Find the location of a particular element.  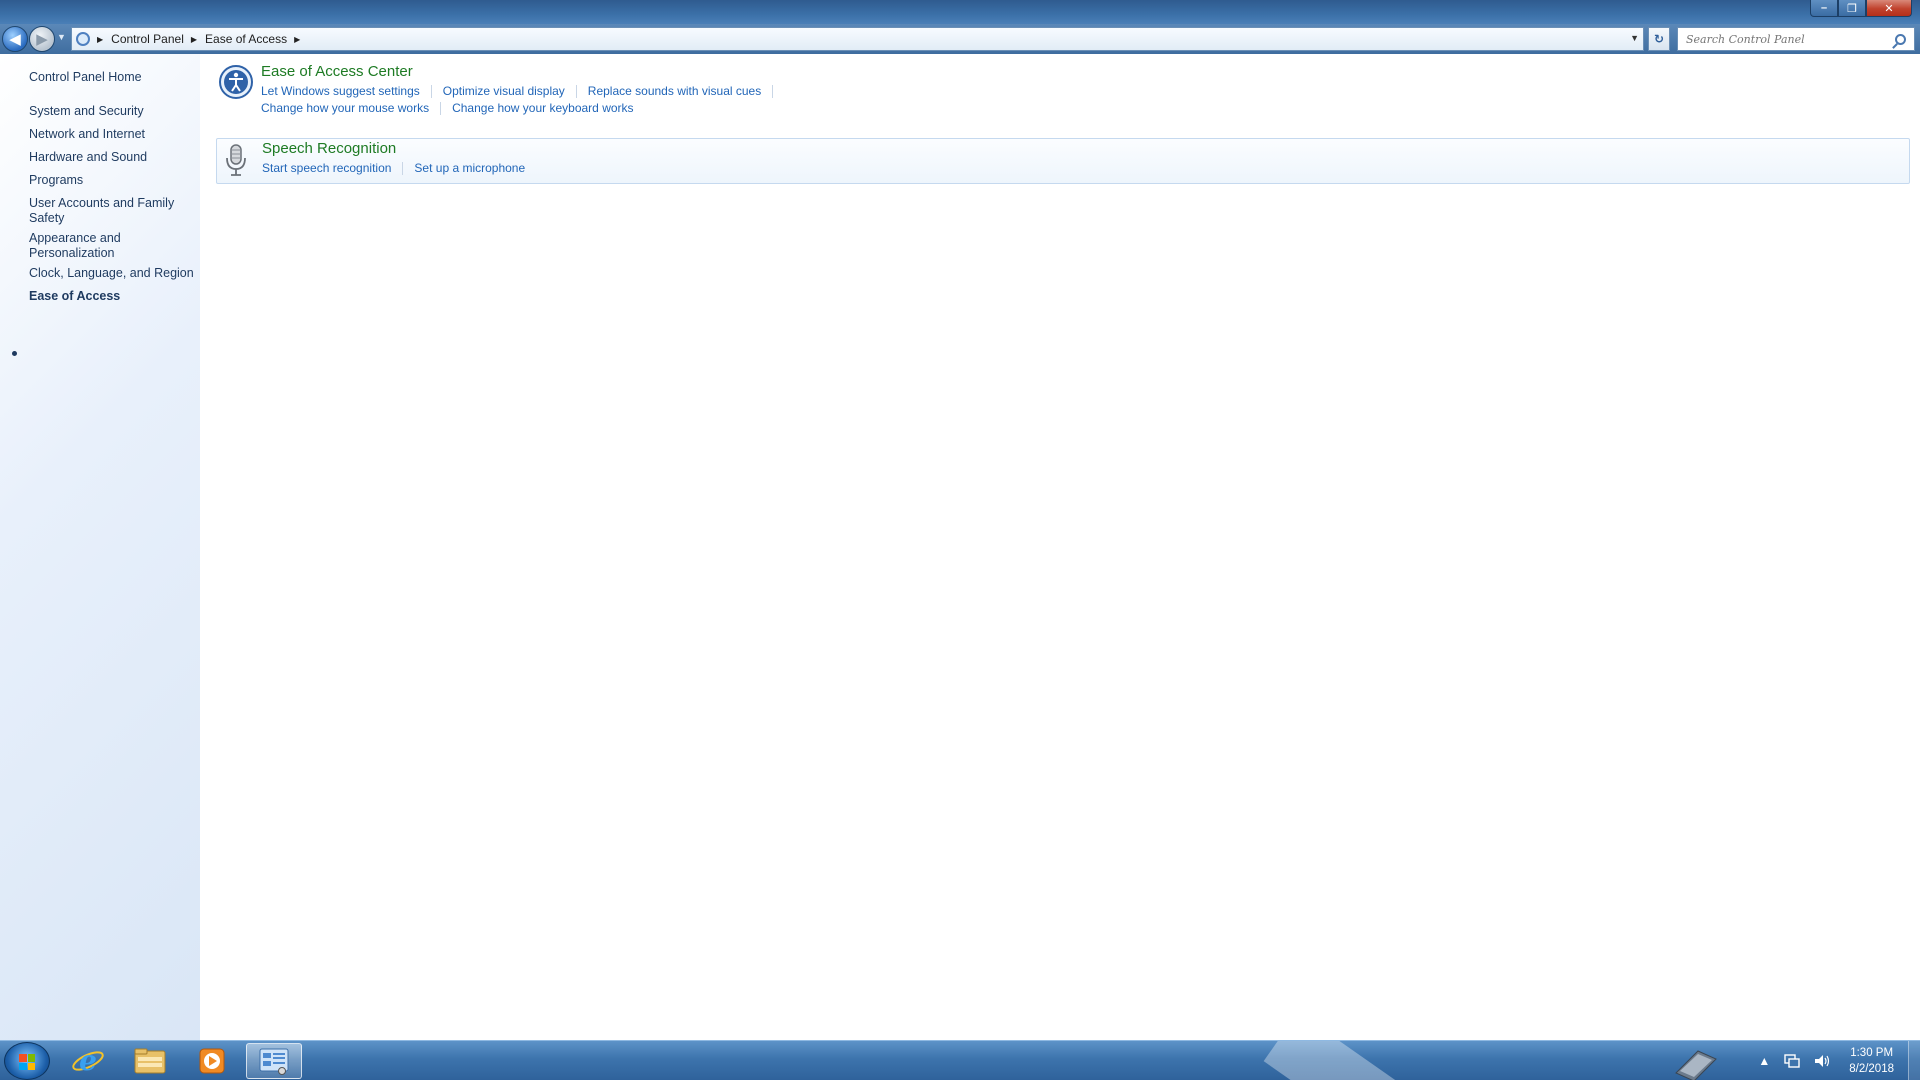

clock: 1:30 PM 8/2/2018 is located at coordinates (1871, 1061).